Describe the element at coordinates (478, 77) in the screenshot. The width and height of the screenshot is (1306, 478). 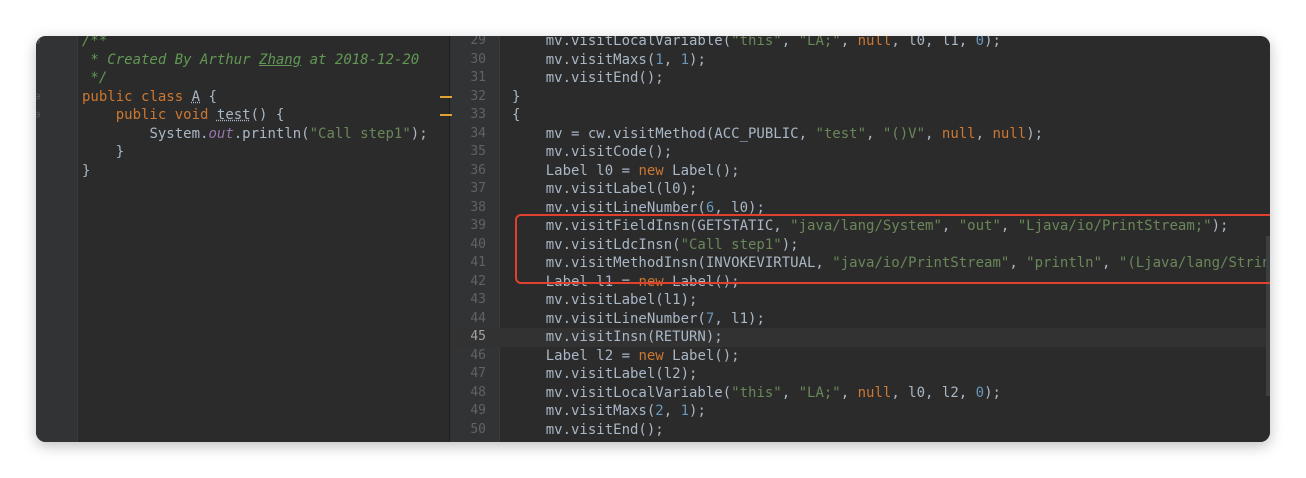
I see `line-number: 31` at that location.